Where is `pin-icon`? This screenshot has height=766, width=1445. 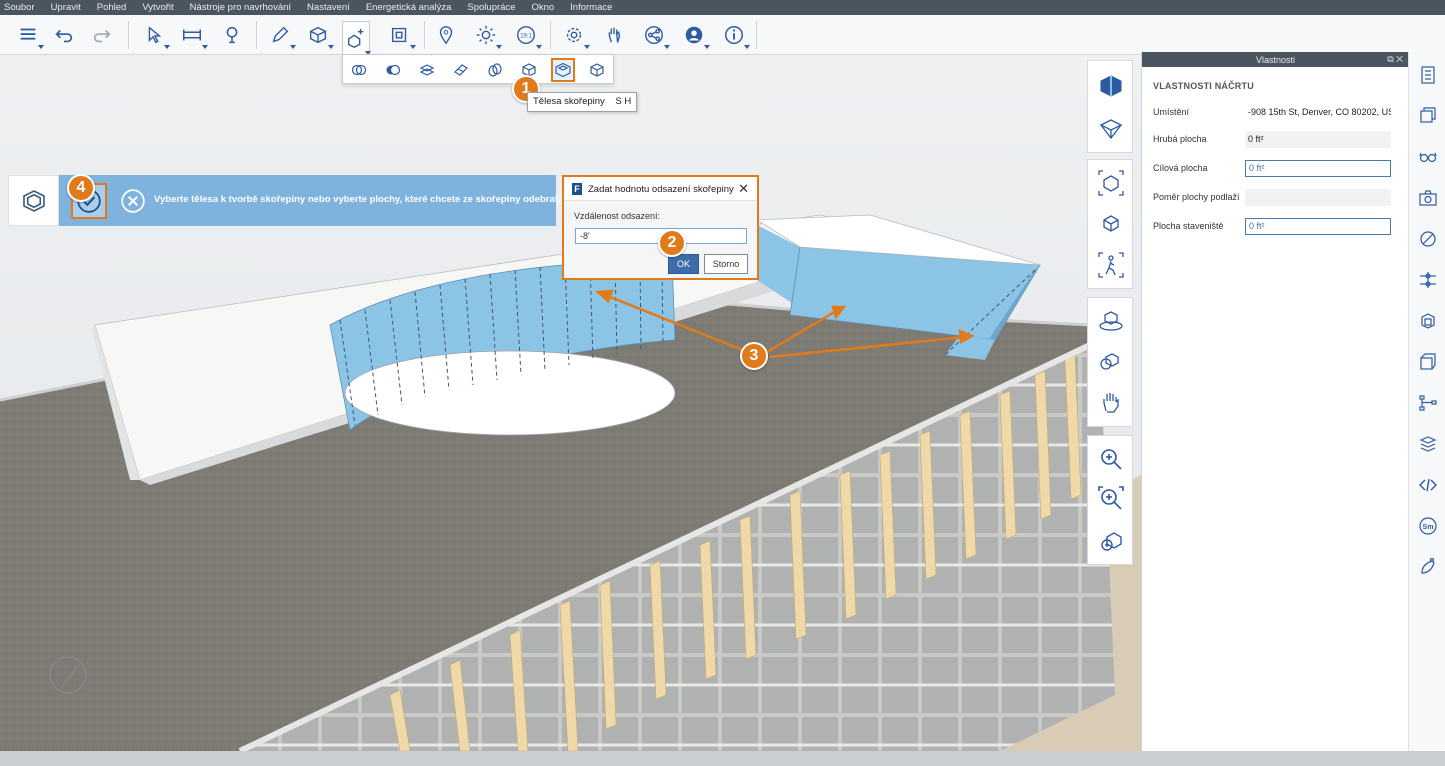 pin-icon is located at coordinates (446, 35).